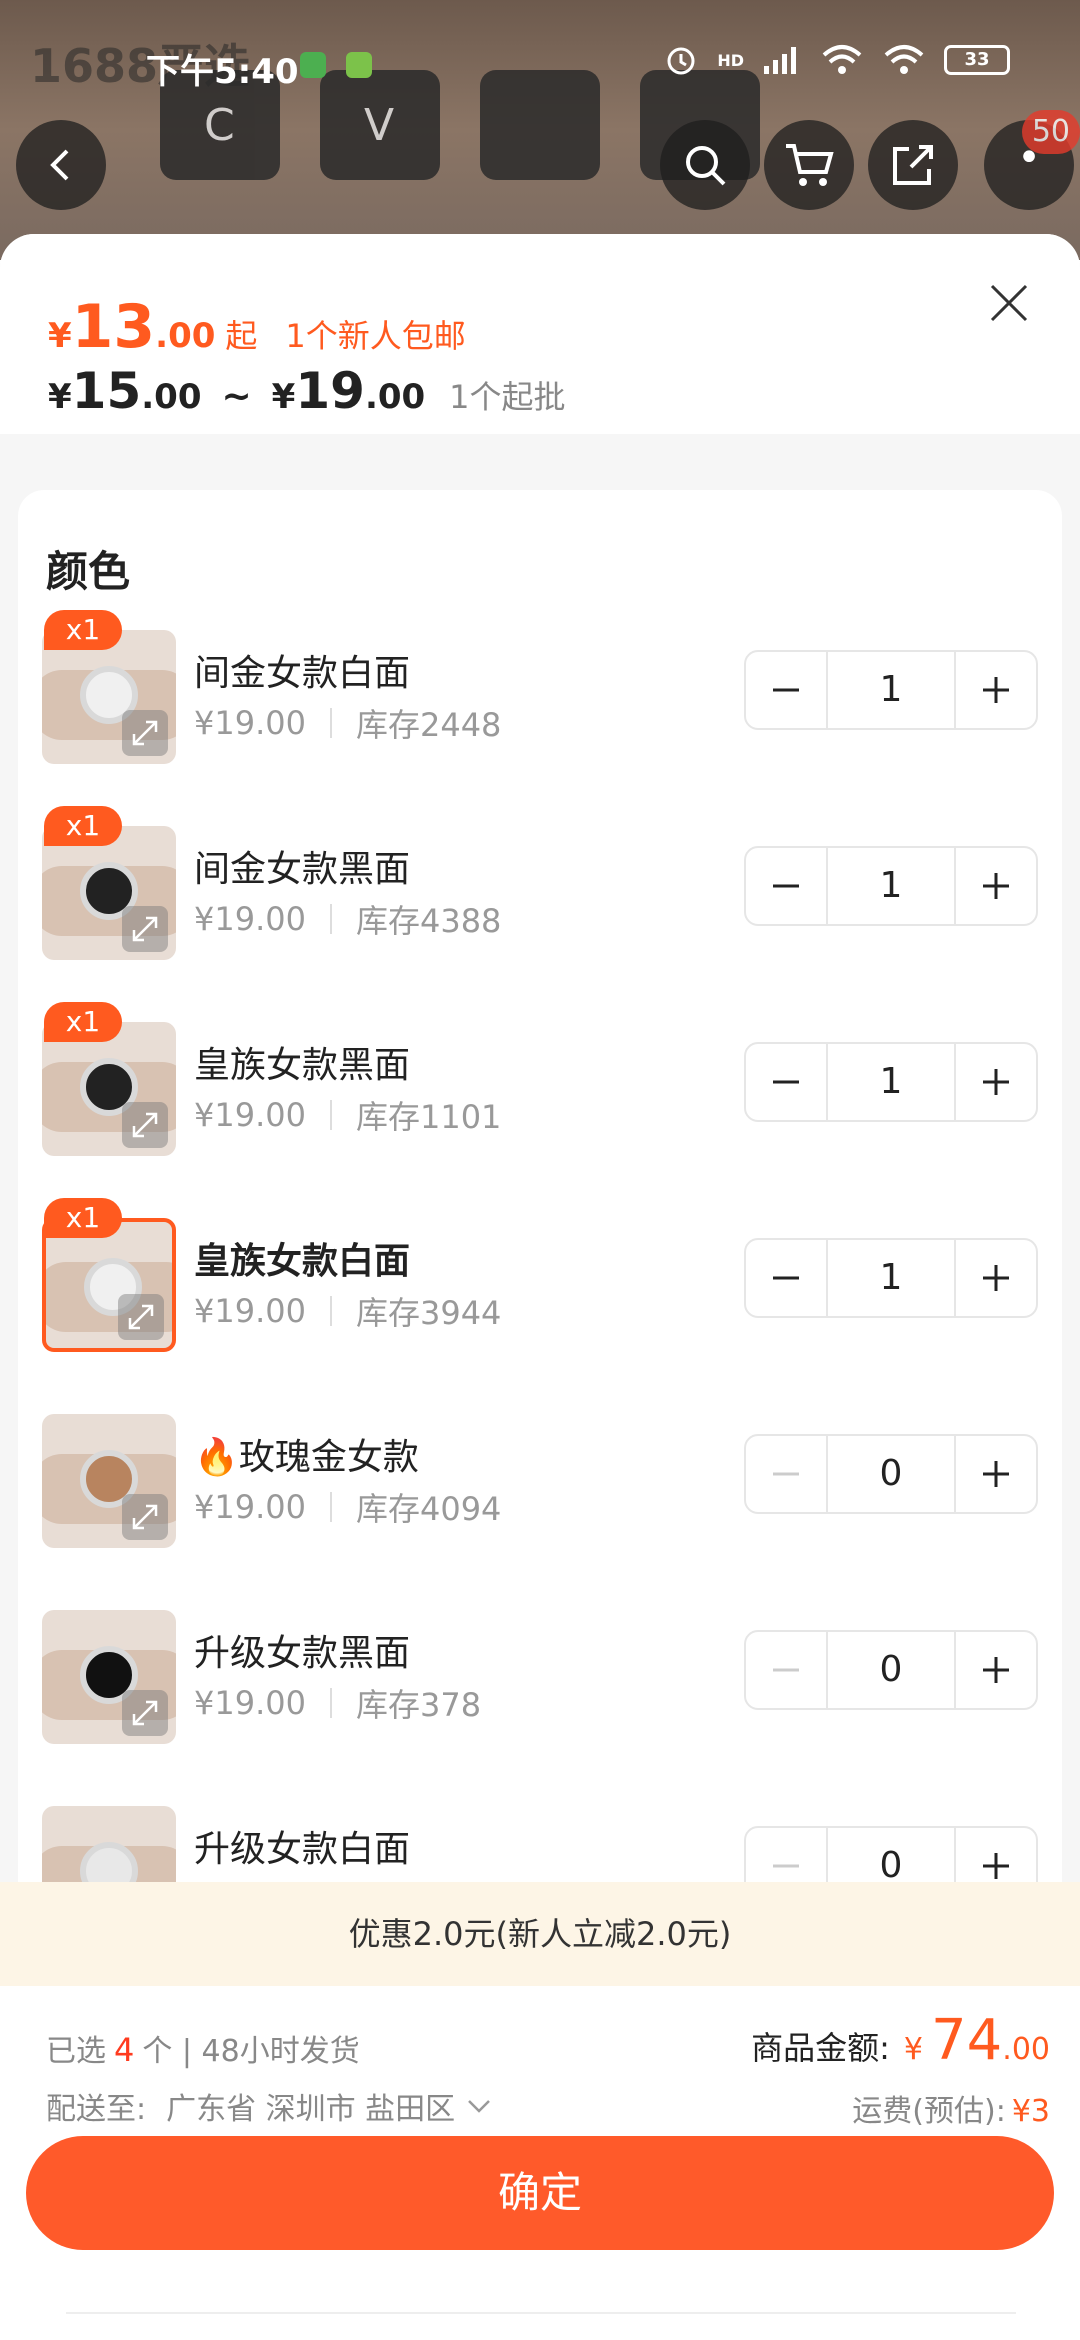 The width and height of the screenshot is (1080, 2340). Describe the element at coordinates (203, 2050) in the screenshot. I see `selected-summary: 已选 4 个 | 48小时发货` at that location.